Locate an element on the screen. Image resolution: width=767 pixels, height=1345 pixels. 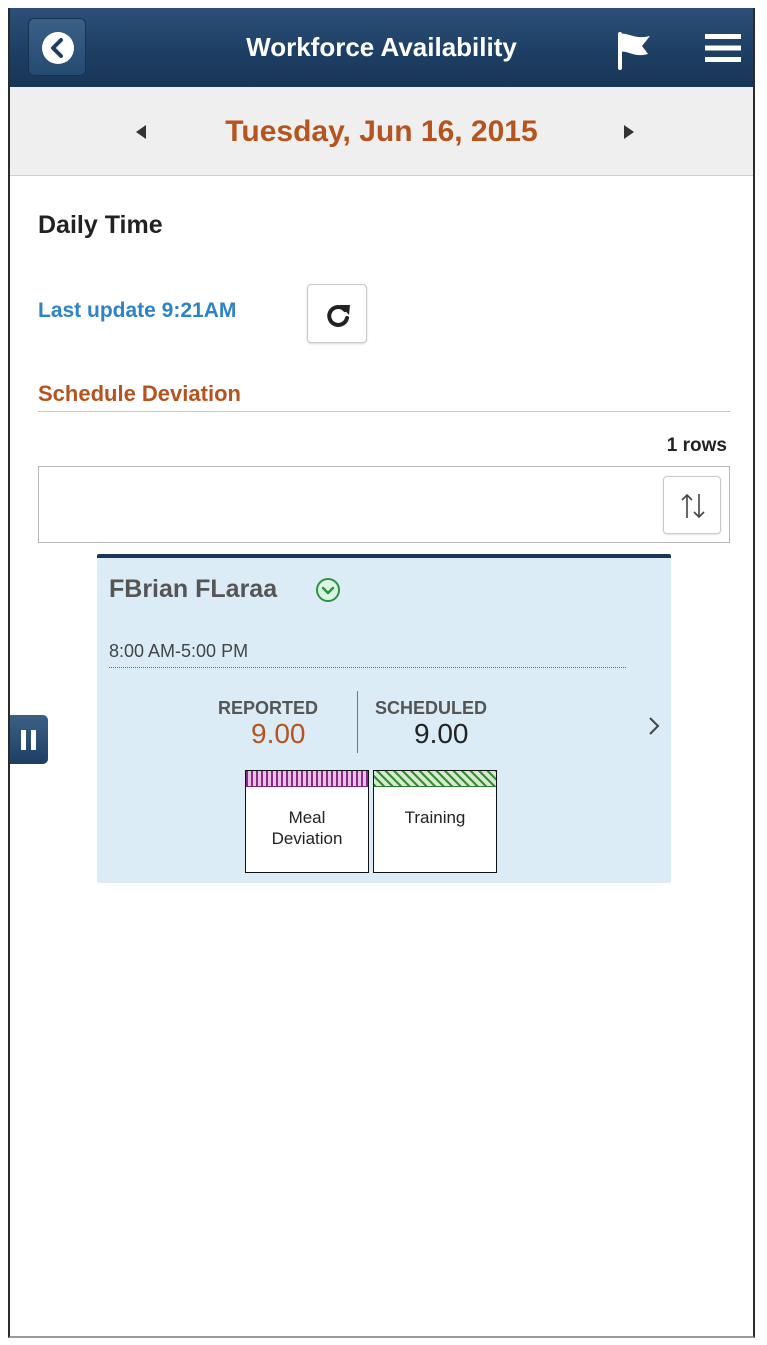
last-update-text: Last update 9:21AM is located at coordinates (137, 310).